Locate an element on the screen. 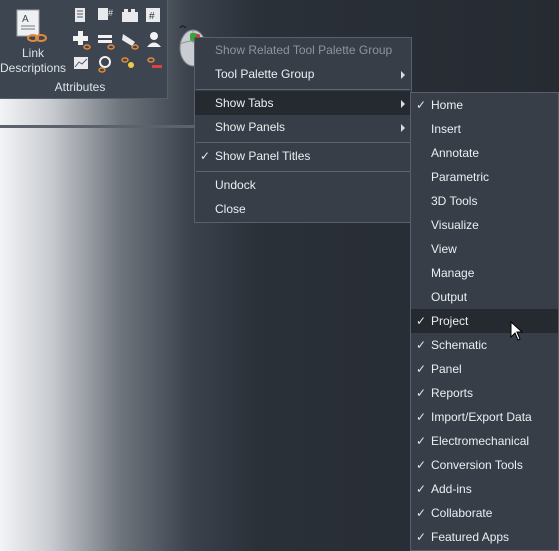 Image resolution: width=559 pixels, height=551 pixels. tab-item-schematic: ✓ Schematic is located at coordinates (484, 345).